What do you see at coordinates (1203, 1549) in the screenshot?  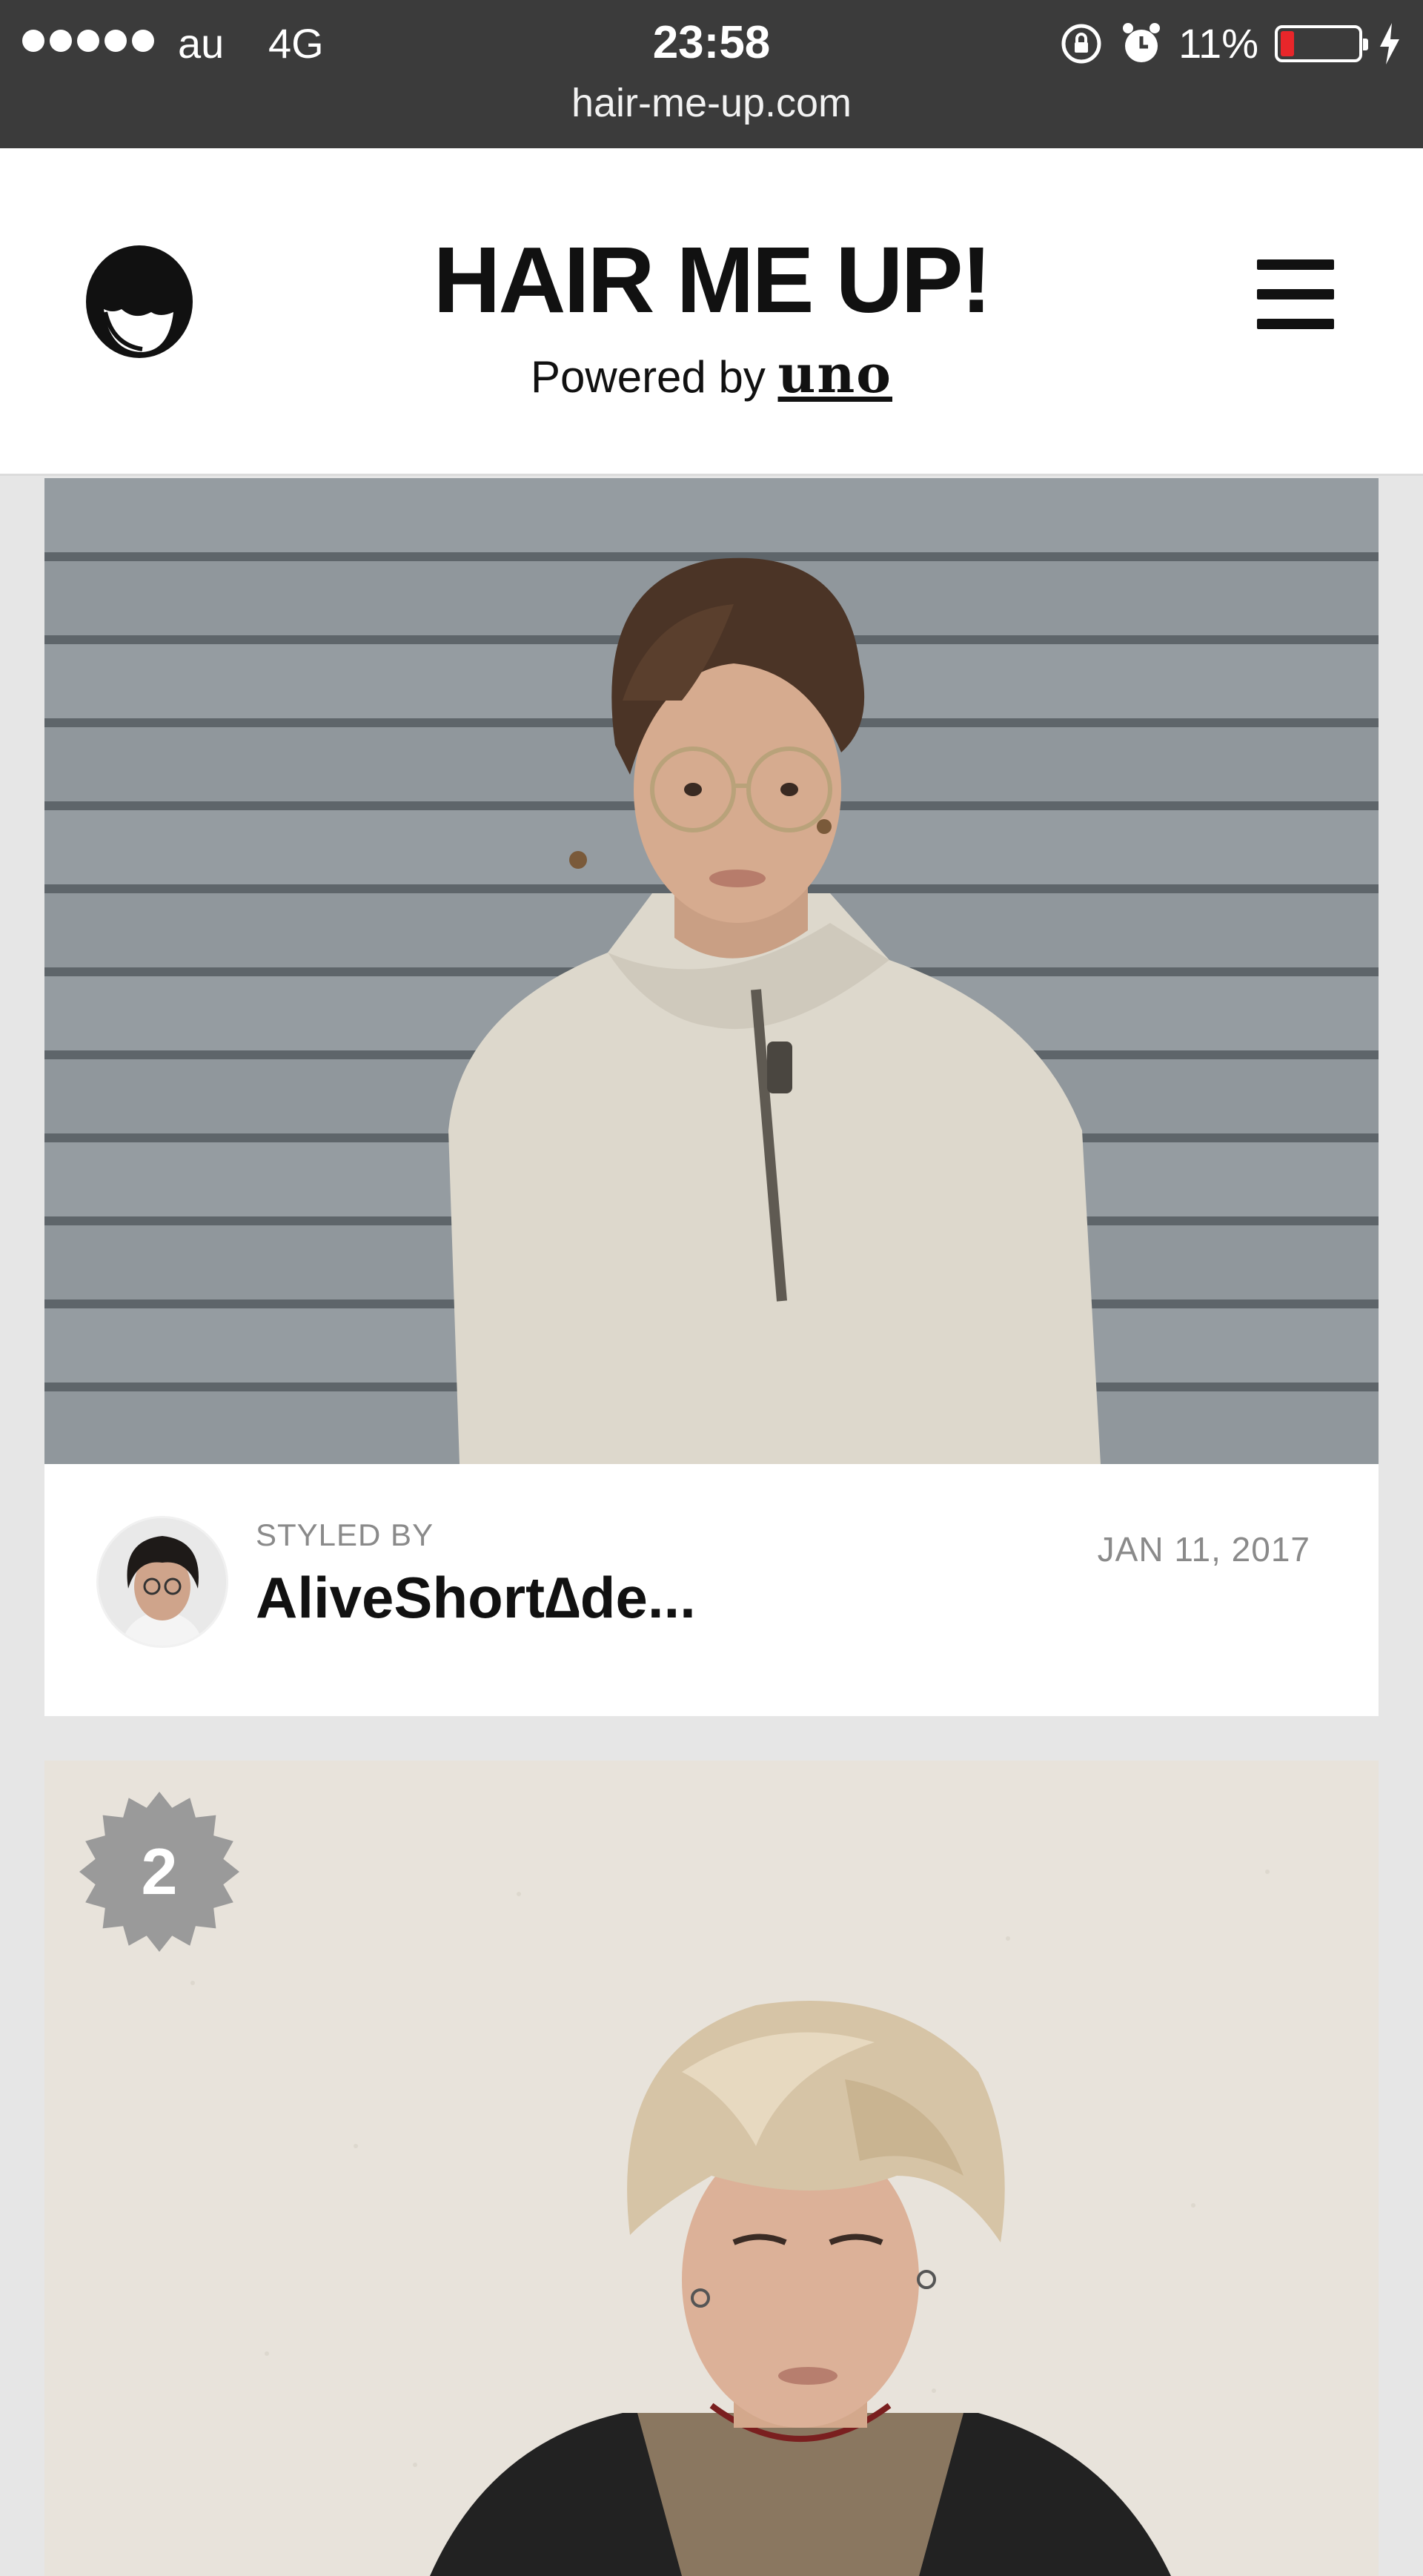 I see `post-date: JAN 11, 2017` at bounding box center [1203, 1549].